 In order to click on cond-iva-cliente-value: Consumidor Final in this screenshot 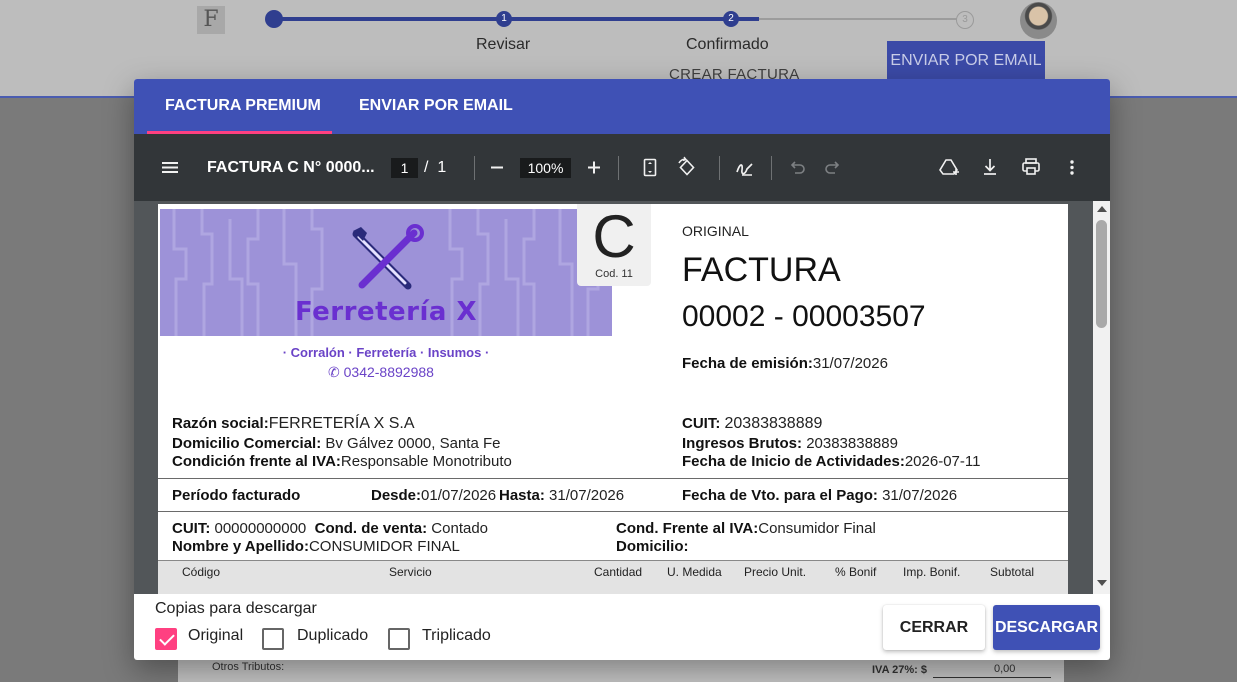, I will do `click(817, 528)`.